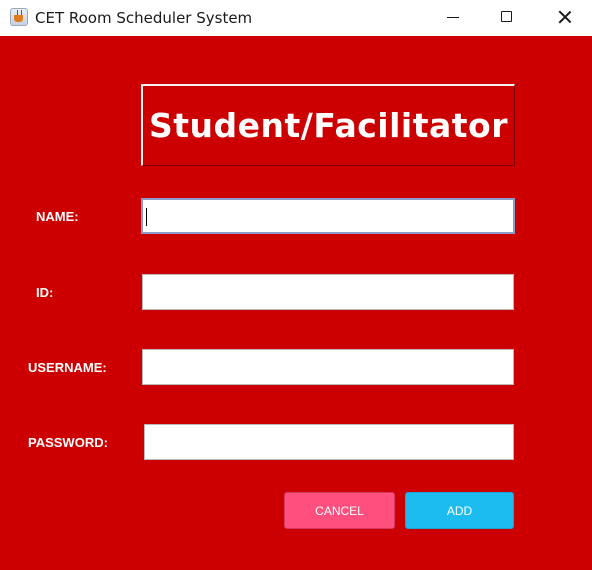 This screenshot has height=570, width=592. I want to click on minimize-button, so click(453, 17).